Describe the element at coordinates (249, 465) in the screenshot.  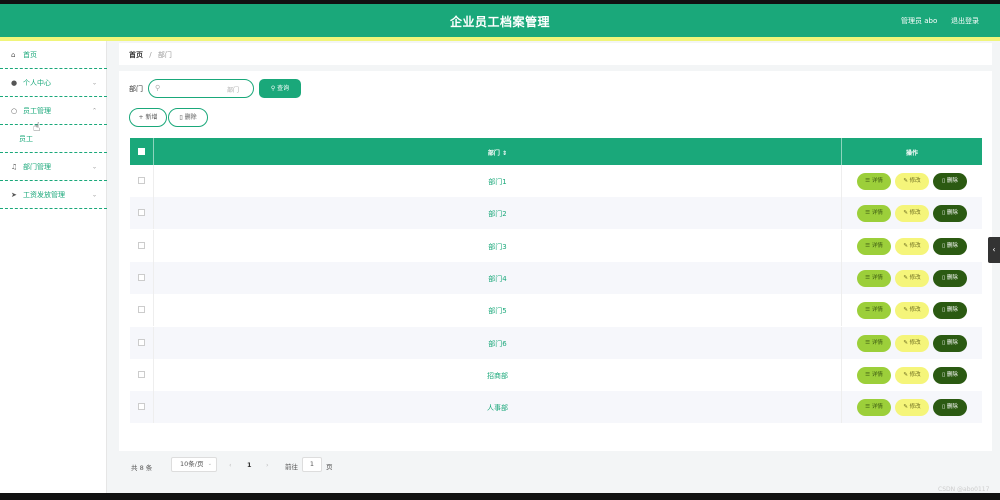
I see `current-page: 1` at that location.